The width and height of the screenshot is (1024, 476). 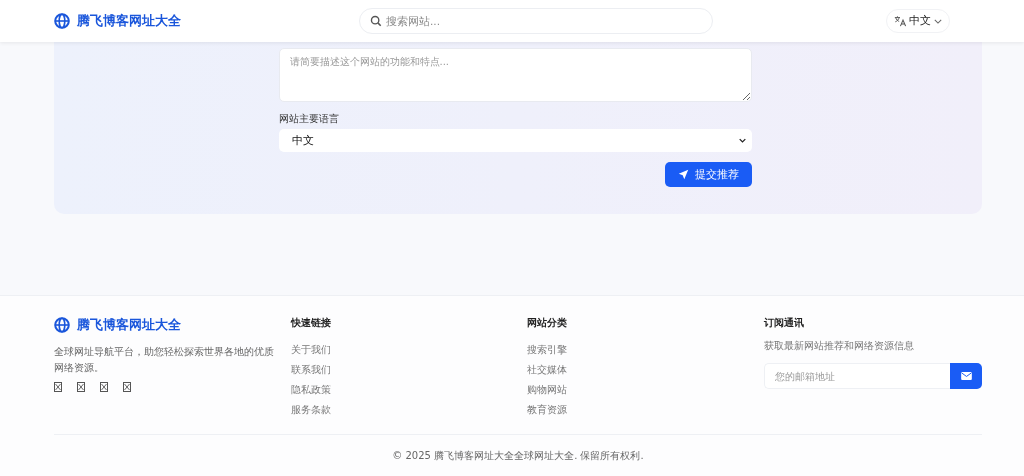 I want to click on envelope-icon, so click(x=966, y=376).